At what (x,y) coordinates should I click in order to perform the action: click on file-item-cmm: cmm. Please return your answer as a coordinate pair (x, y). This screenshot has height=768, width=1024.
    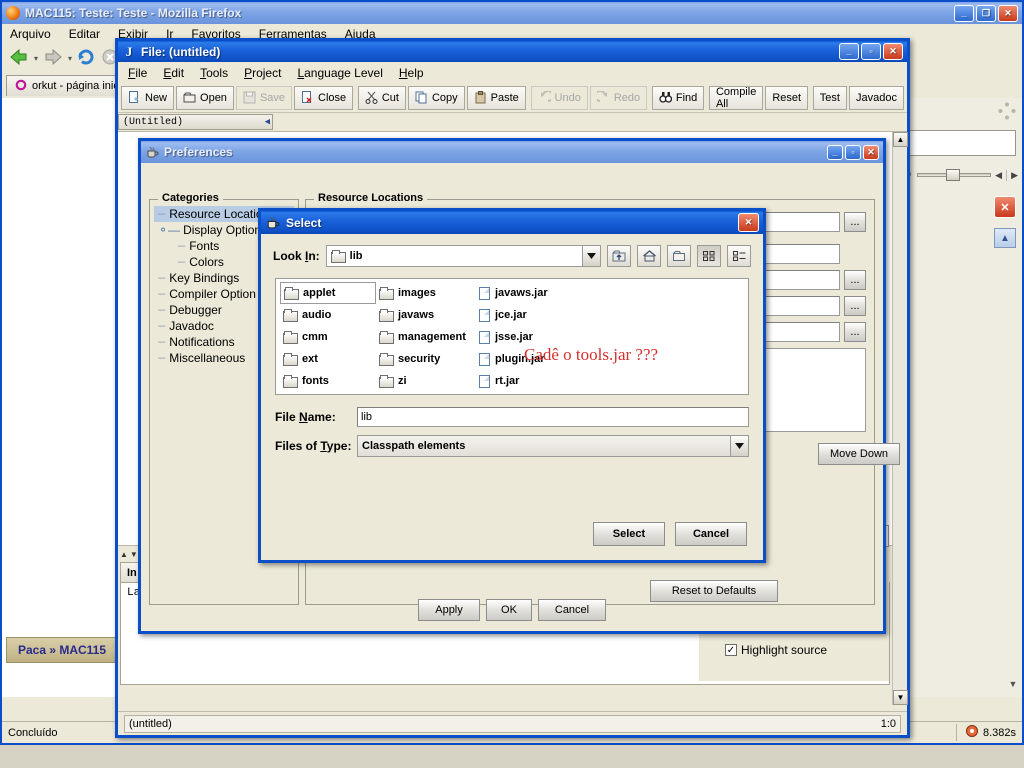
    Looking at the image, I should click on (328, 337).